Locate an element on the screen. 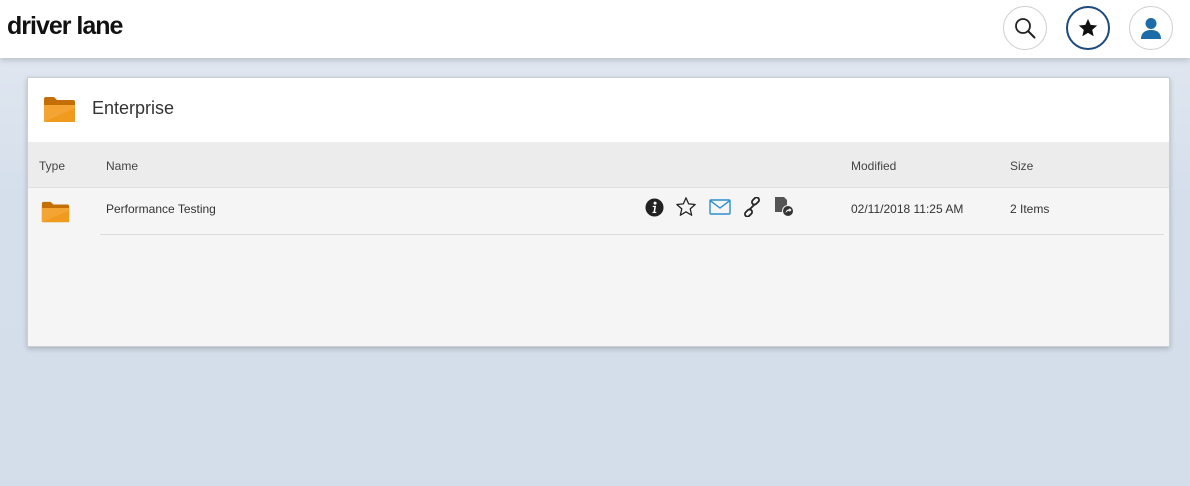 The height and width of the screenshot is (486, 1190). row-divider is located at coordinates (632, 234).